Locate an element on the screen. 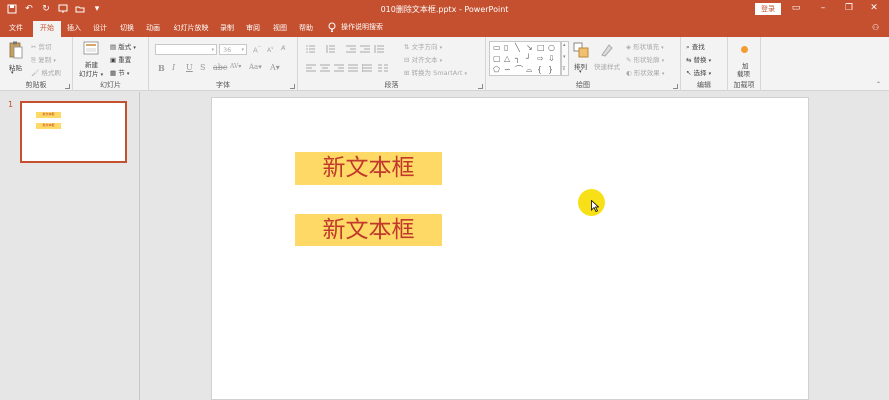  arrow-line-shape-icon: ↘ is located at coordinates (529, 48).